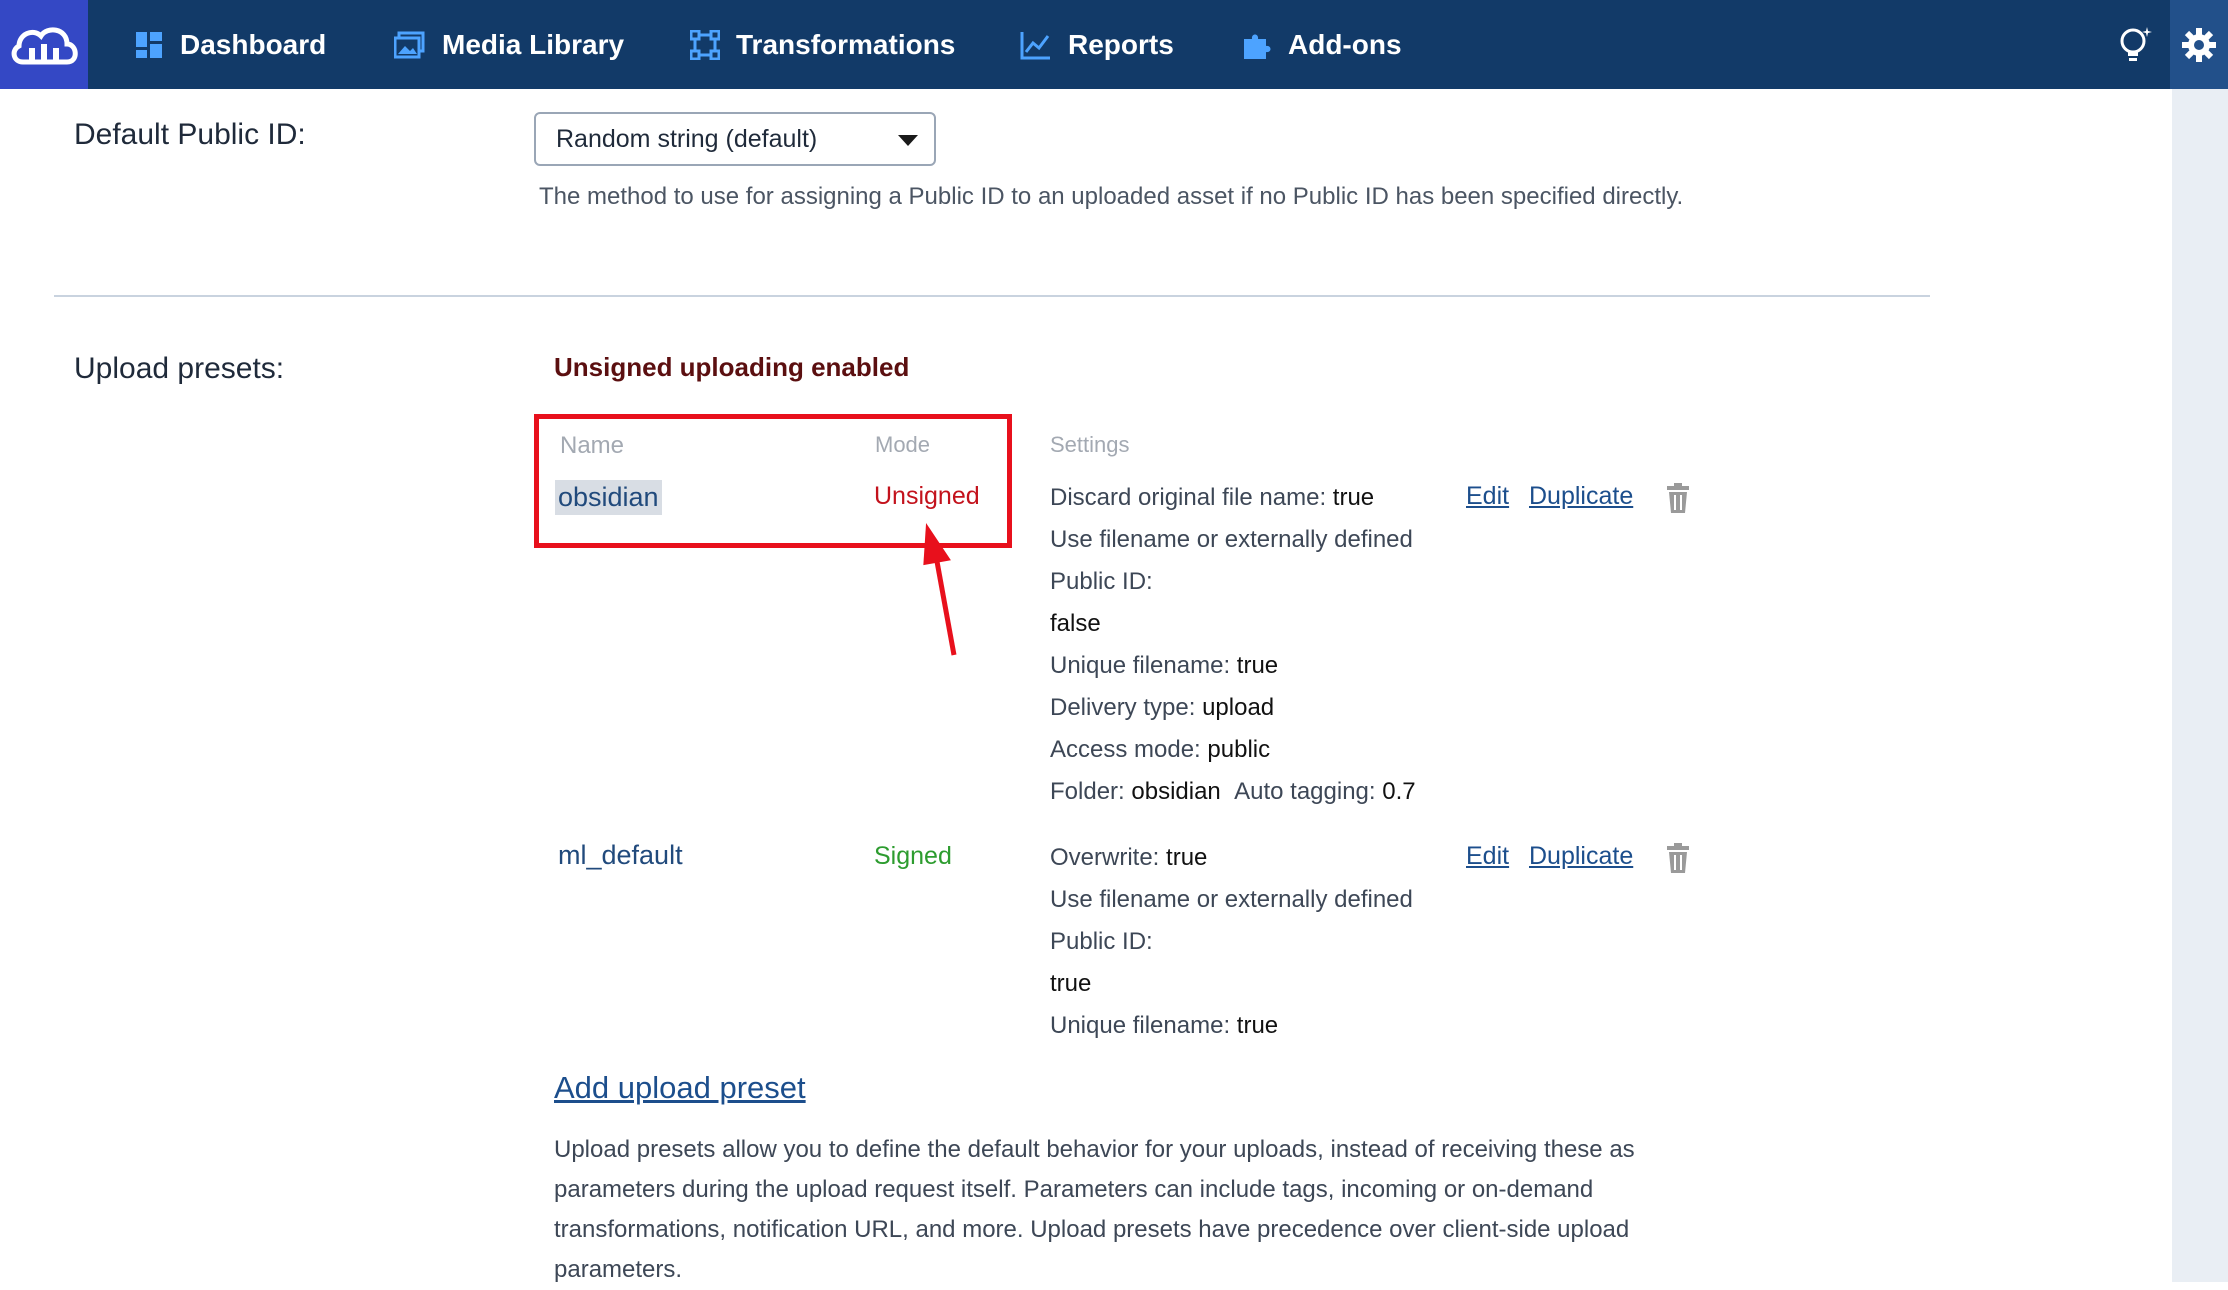  Describe the element at coordinates (253, 44) in the screenshot. I see `nav-dashboard-label: Dashboard` at that location.